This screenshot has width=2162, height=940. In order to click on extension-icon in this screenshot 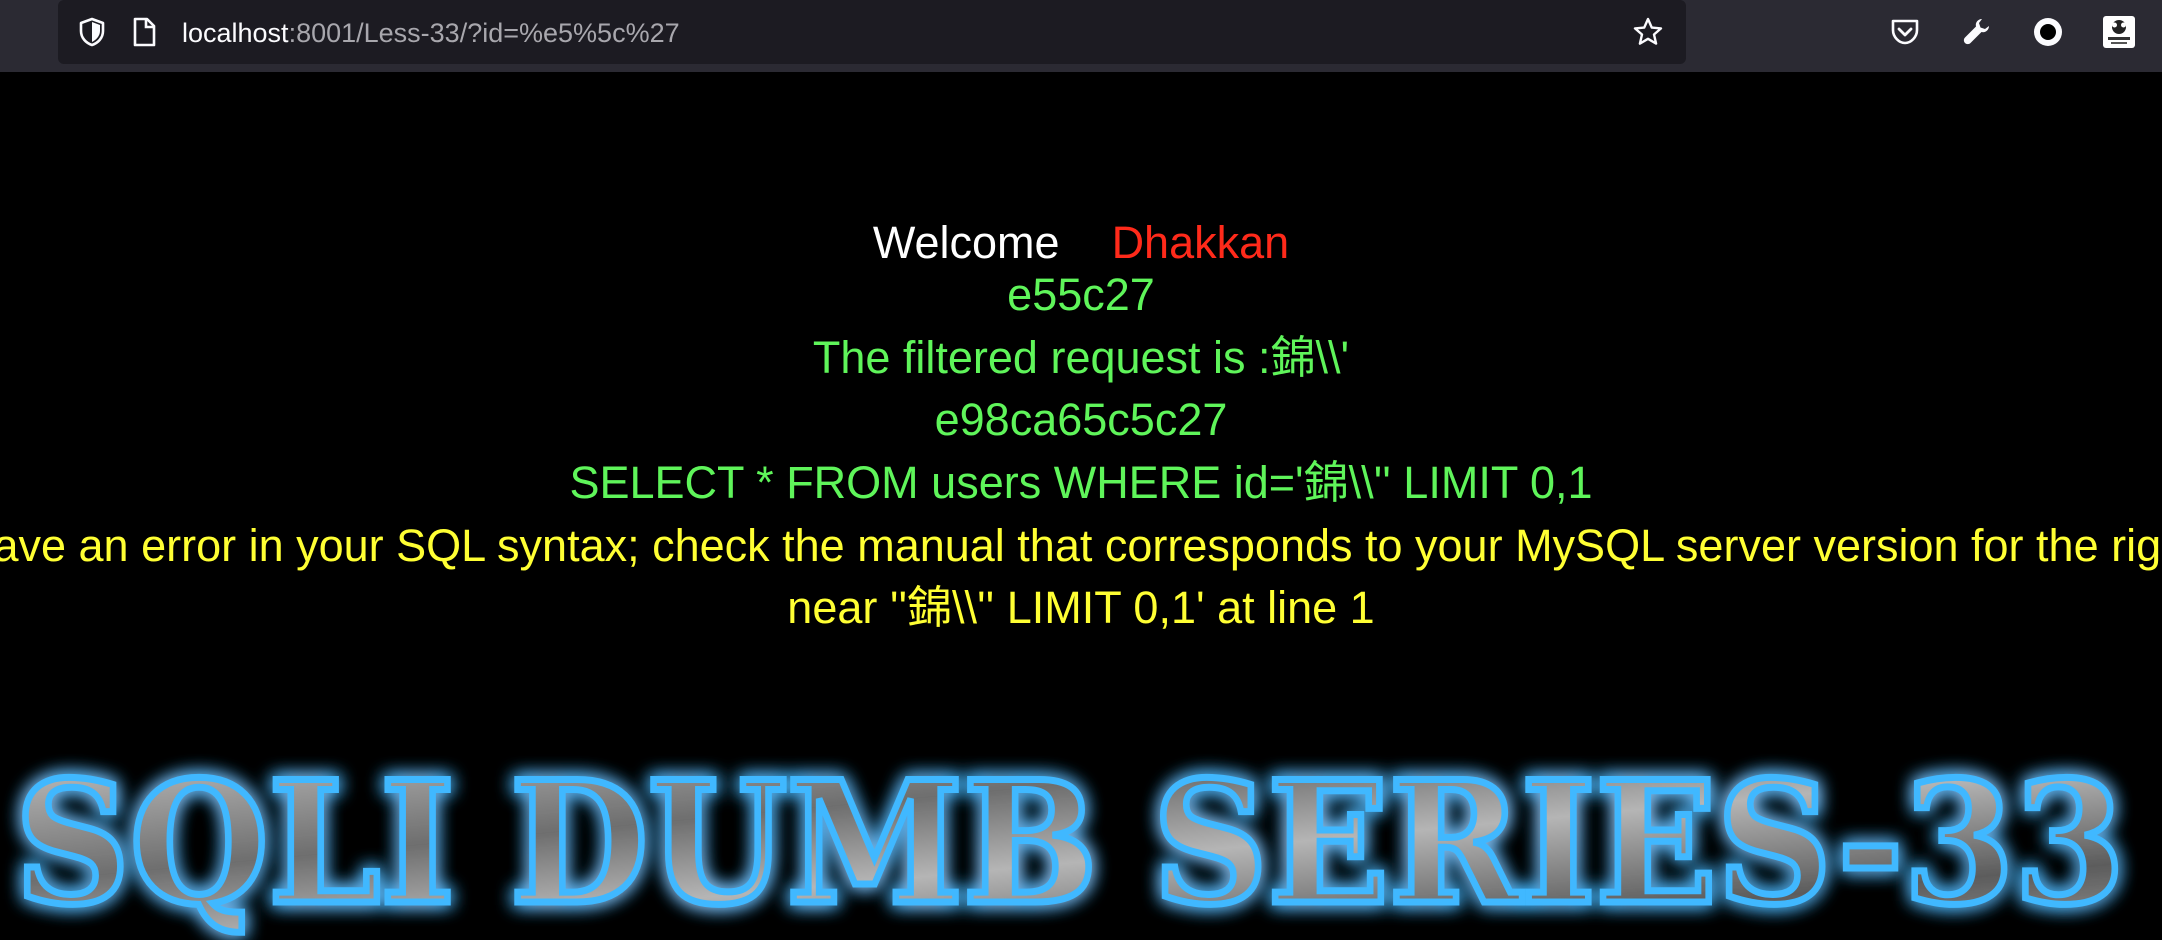, I will do `click(2119, 32)`.